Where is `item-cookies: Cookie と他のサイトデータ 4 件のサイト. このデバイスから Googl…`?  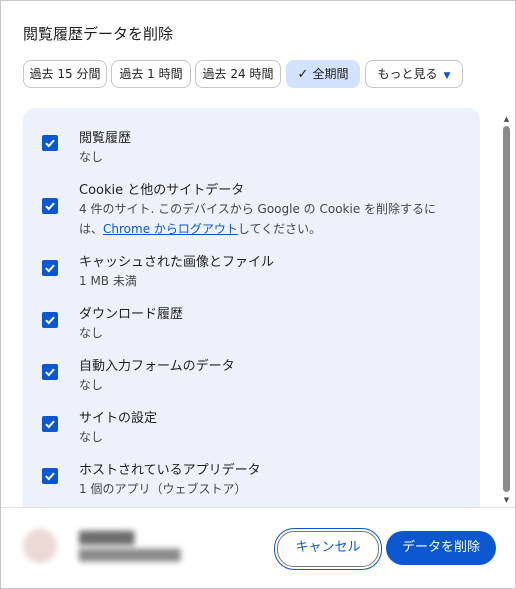
item-cookies: Cookie と他のサイトデータ 4 件のサイト. このデバイスから Googl… is located at coordinates (243, 209).